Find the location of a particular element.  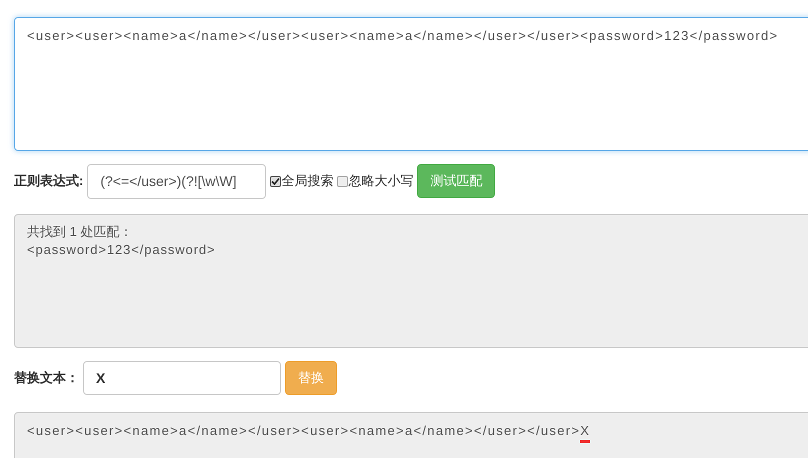

regex-input: (?<=</user>)(?![\w\W] is located at coordinates (176, 181).